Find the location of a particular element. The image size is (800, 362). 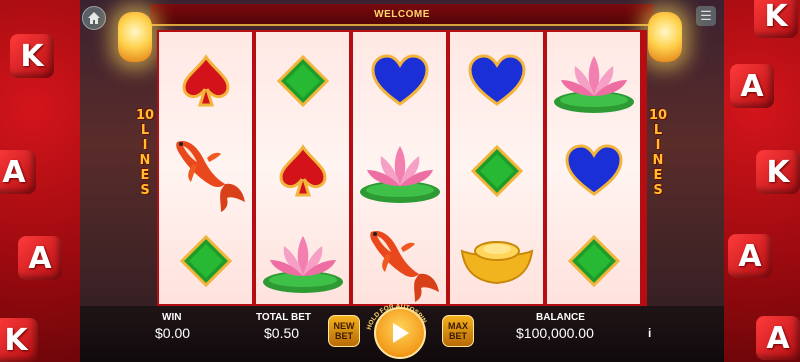

win-label: WIN is located at coordinates (172, 317).